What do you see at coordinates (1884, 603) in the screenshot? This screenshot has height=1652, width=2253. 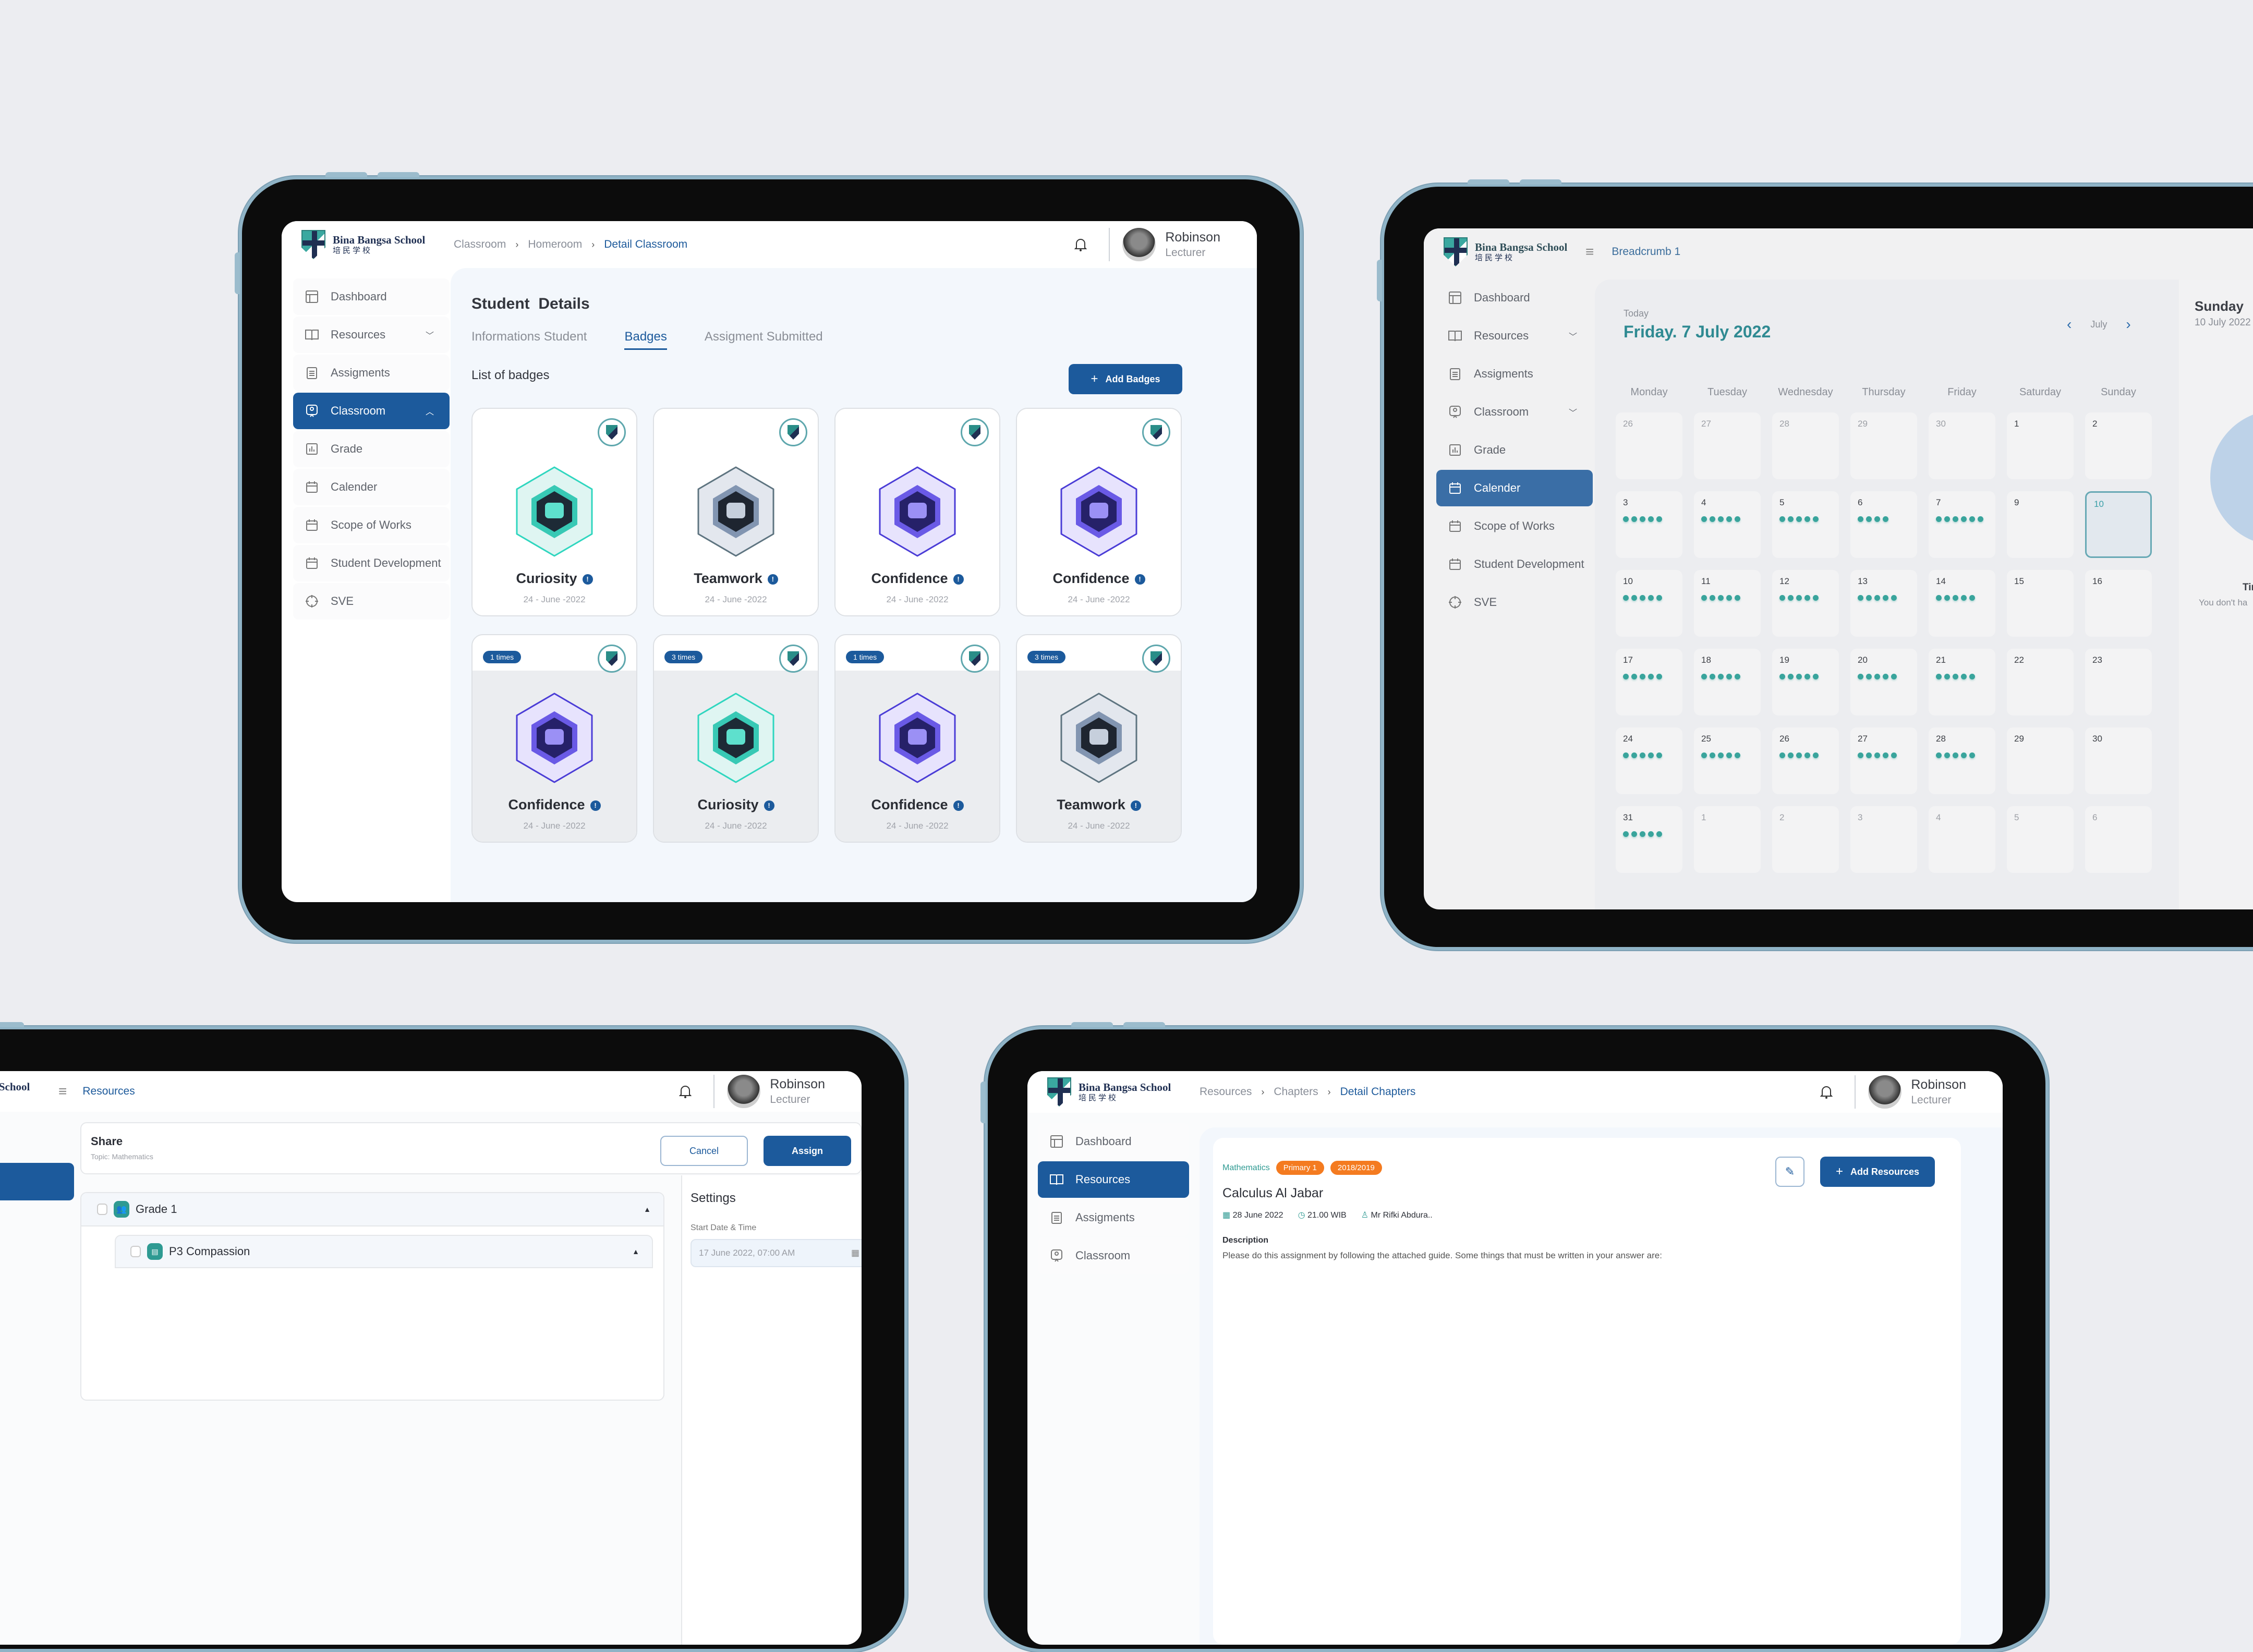 I see `calendar-day: 13` at bounding box center [1884, 603].